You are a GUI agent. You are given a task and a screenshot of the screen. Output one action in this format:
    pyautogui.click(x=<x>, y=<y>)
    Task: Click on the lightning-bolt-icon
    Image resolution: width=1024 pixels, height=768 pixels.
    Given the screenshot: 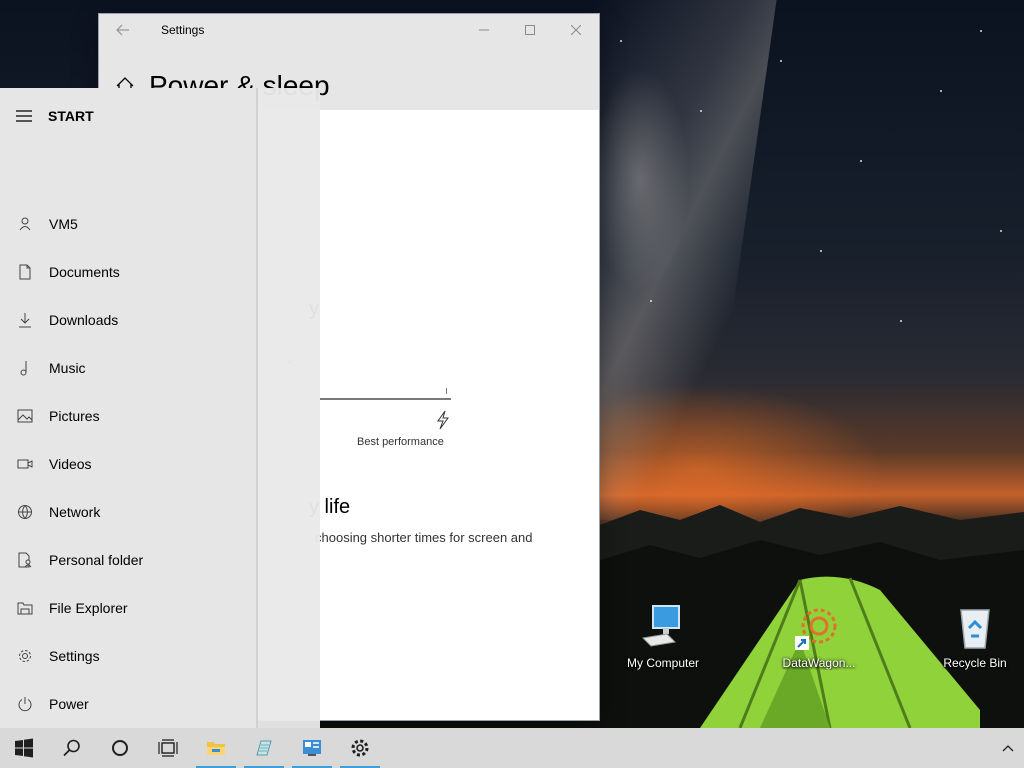 What is the action you would take?
    pyautogui.click(x=443, y=420)
    